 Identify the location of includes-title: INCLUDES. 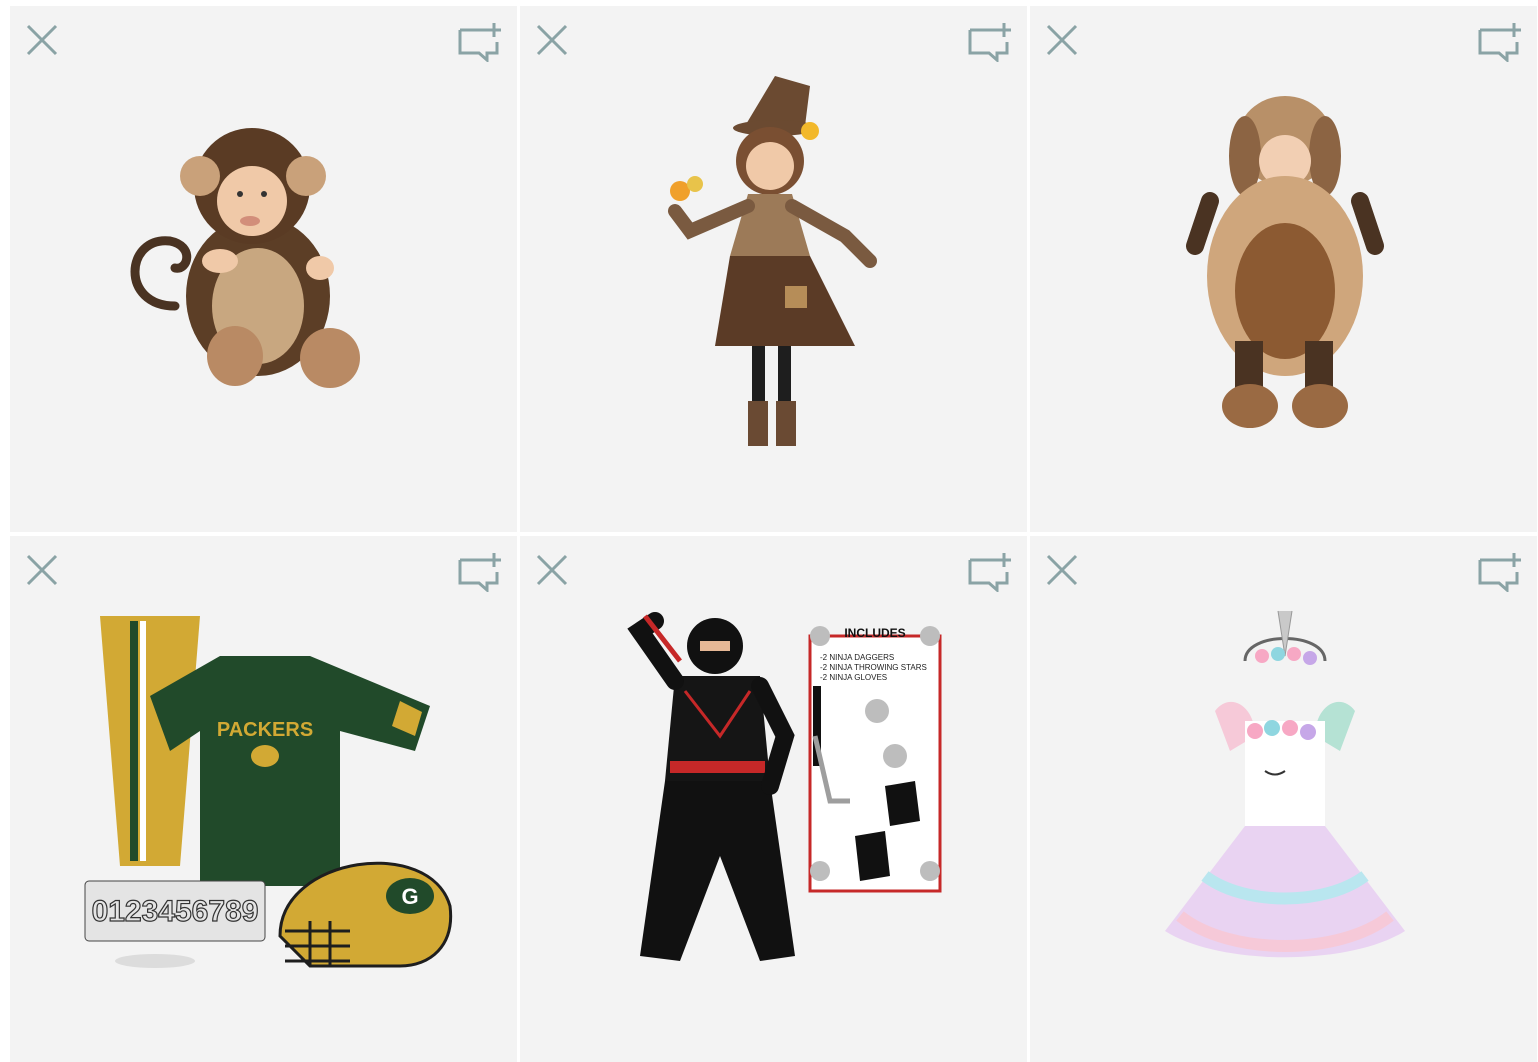
(874, 633).